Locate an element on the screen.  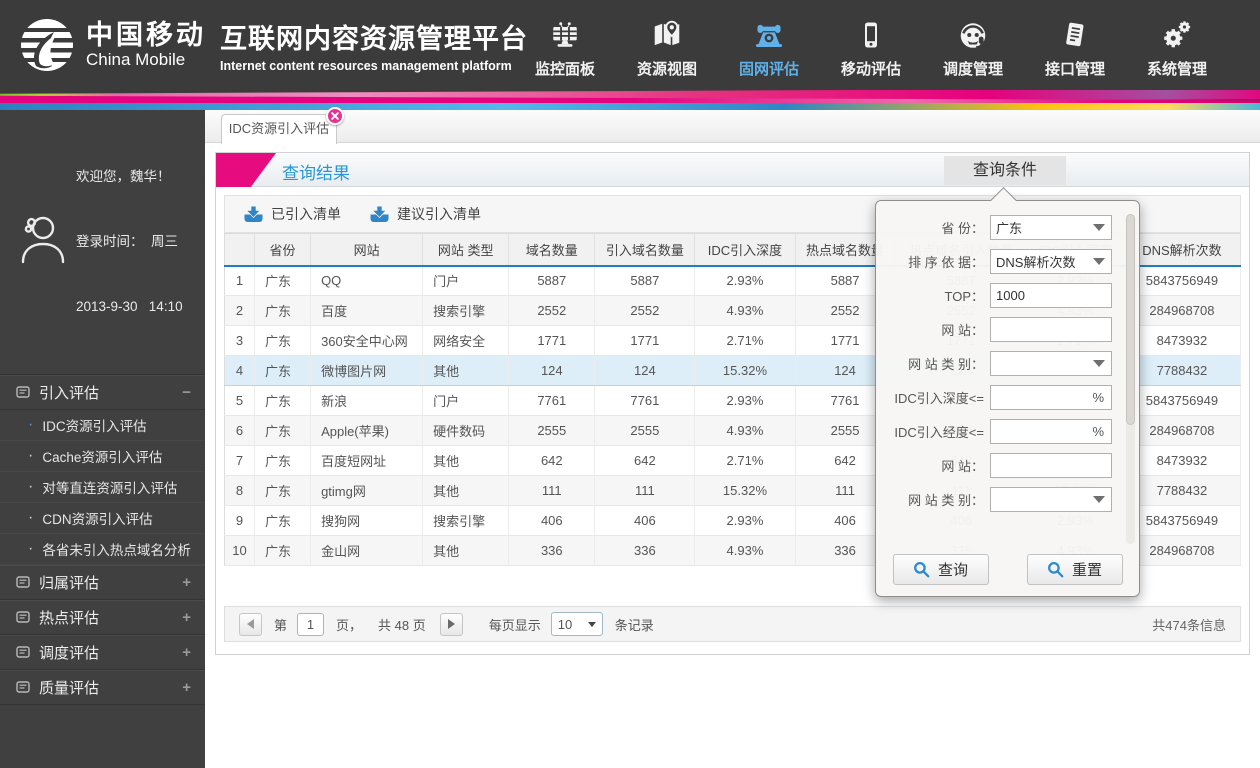
sidebar-section-label: 引入评估 is located at coordinates (69, 393).